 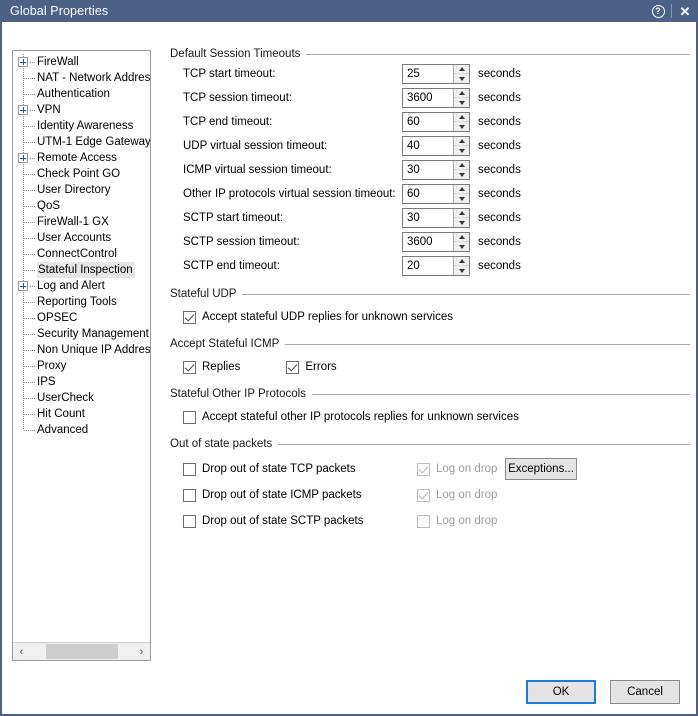 What do you see at coordinates (93, 350) in the screenshot?
I see `sidebar-item-label: Non Unique IP Address` at bounding box center [93, 350].